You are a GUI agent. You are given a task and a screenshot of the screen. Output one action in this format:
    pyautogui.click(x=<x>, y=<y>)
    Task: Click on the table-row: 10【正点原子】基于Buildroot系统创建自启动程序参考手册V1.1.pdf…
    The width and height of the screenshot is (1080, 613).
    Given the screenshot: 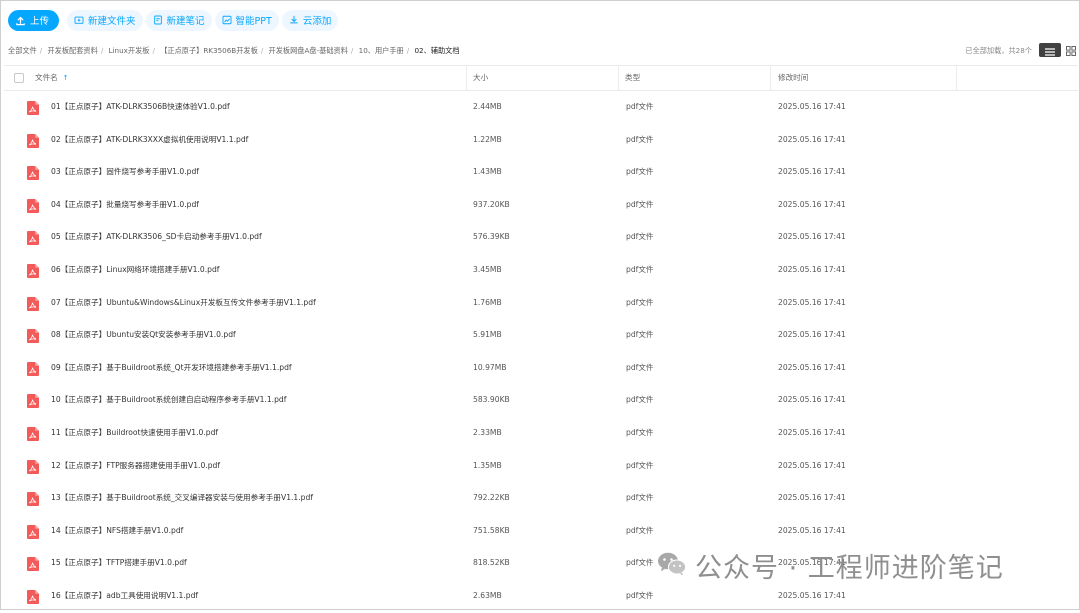 What is the action you would take?
    pyautogui.click(x=540, y=400)
    